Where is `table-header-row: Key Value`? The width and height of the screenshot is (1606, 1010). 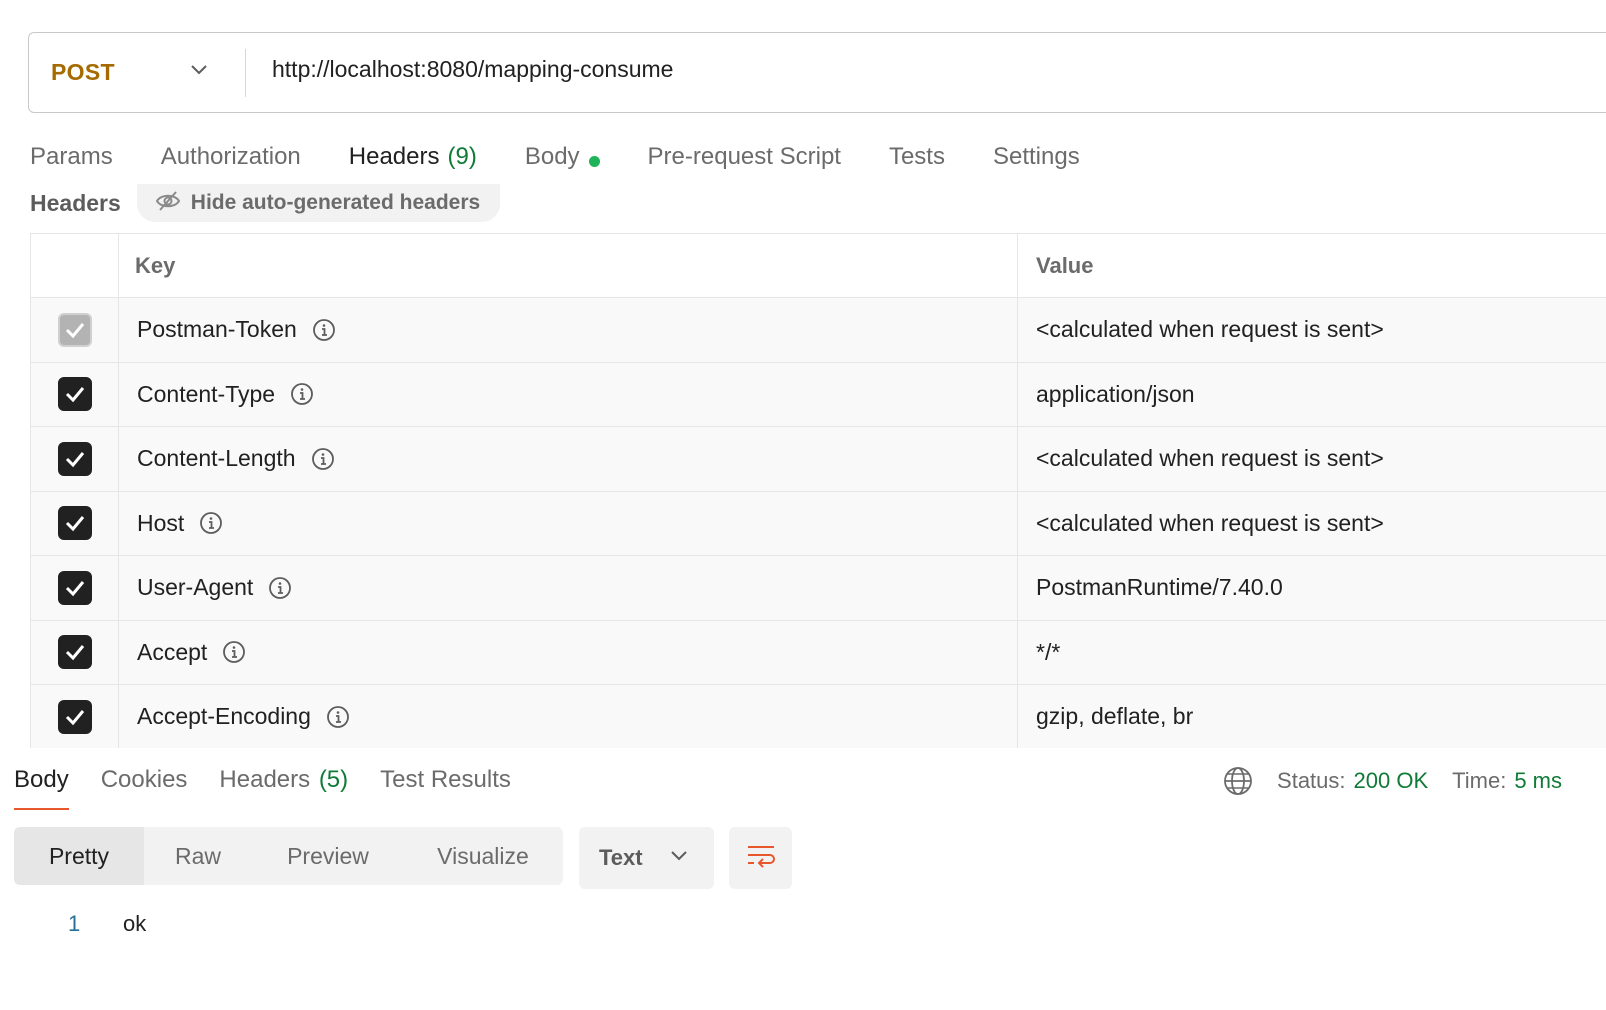 table-header-row: Key Value is located at coordinates (818, 266).